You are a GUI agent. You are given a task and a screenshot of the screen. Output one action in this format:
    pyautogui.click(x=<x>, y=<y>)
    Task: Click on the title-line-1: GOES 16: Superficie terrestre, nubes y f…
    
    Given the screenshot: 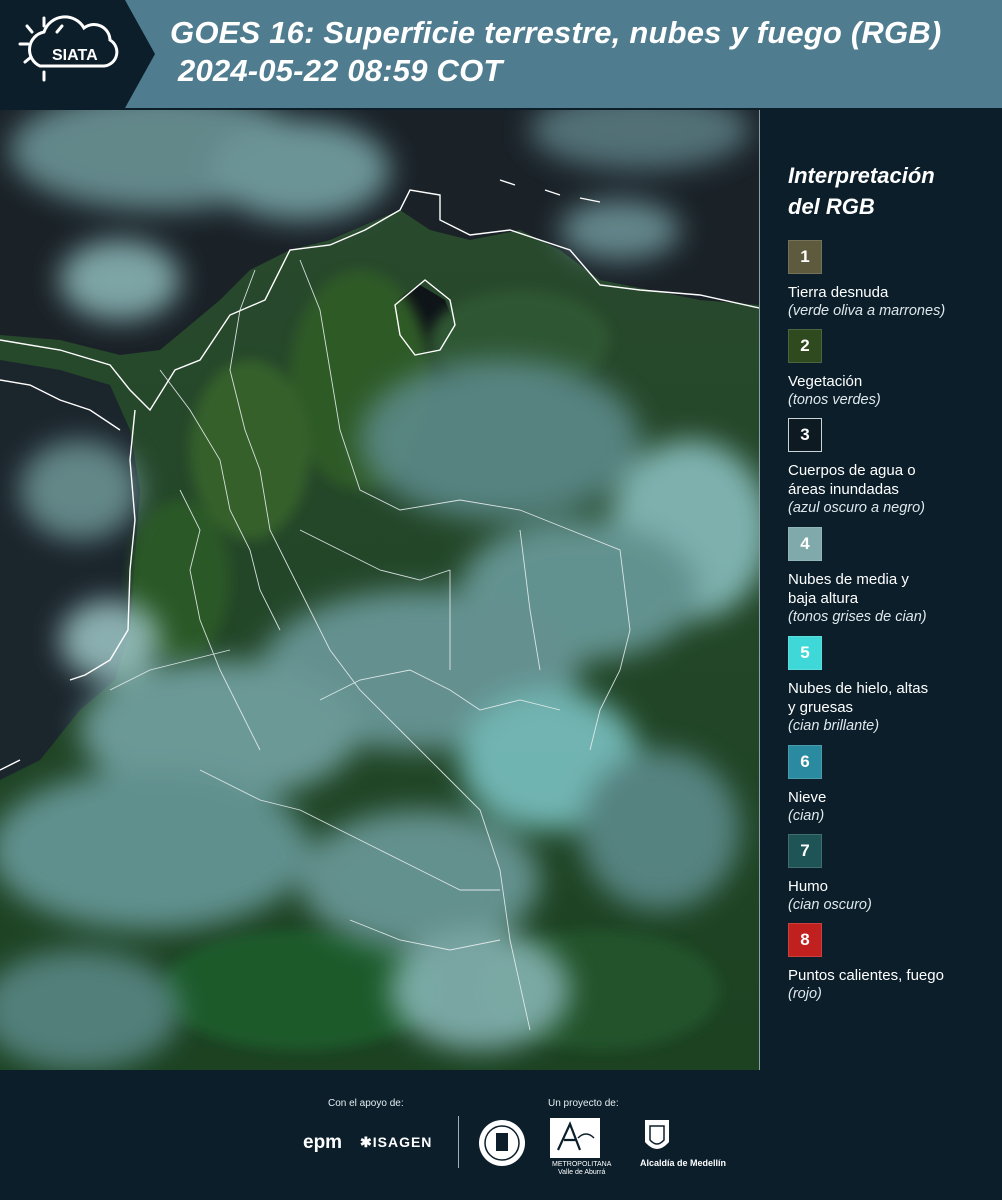 What is the action you would take?
    pyautogui.click(x=556, y=32)
    